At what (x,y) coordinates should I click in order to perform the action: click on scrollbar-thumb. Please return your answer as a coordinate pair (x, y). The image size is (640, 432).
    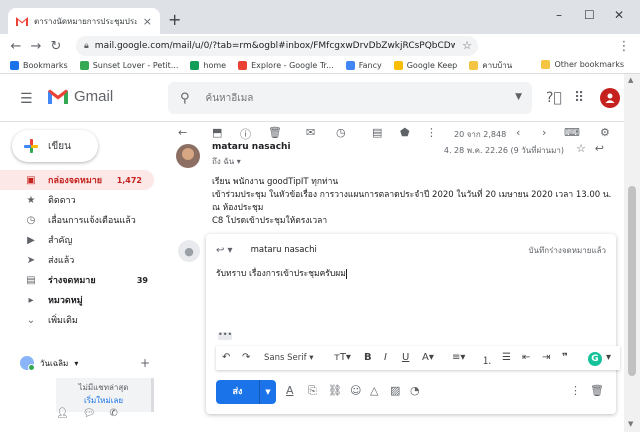
    Looking at the image, I should click on (632, 281).